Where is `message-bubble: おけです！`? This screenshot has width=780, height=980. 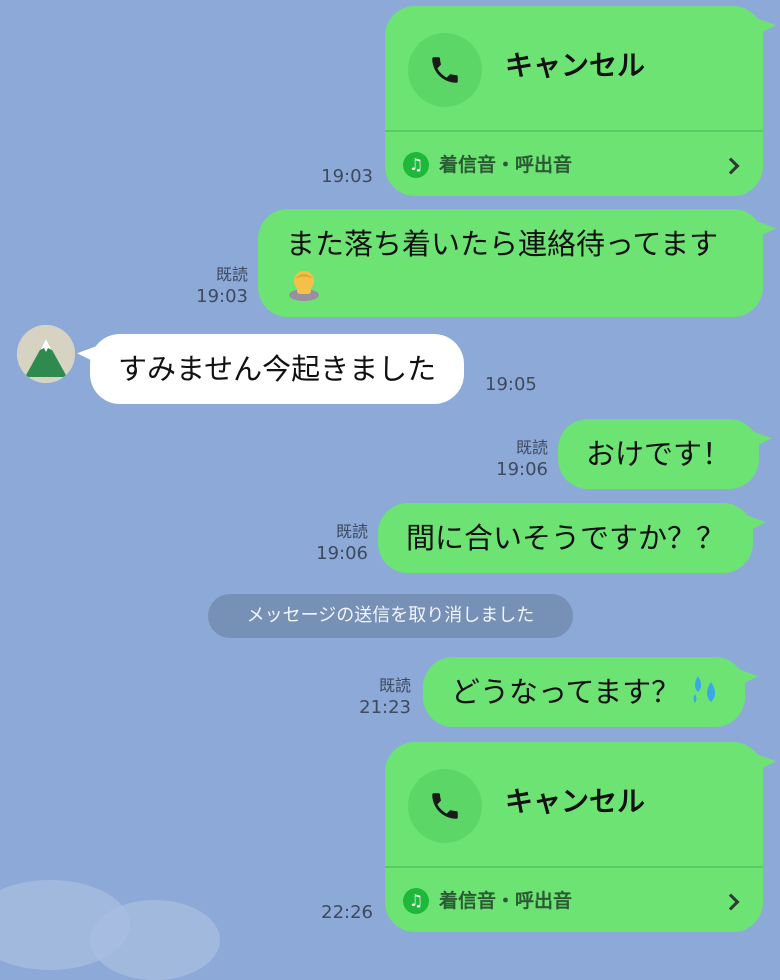 message-bubble: おけです！ is located at coordinates (659, 454).